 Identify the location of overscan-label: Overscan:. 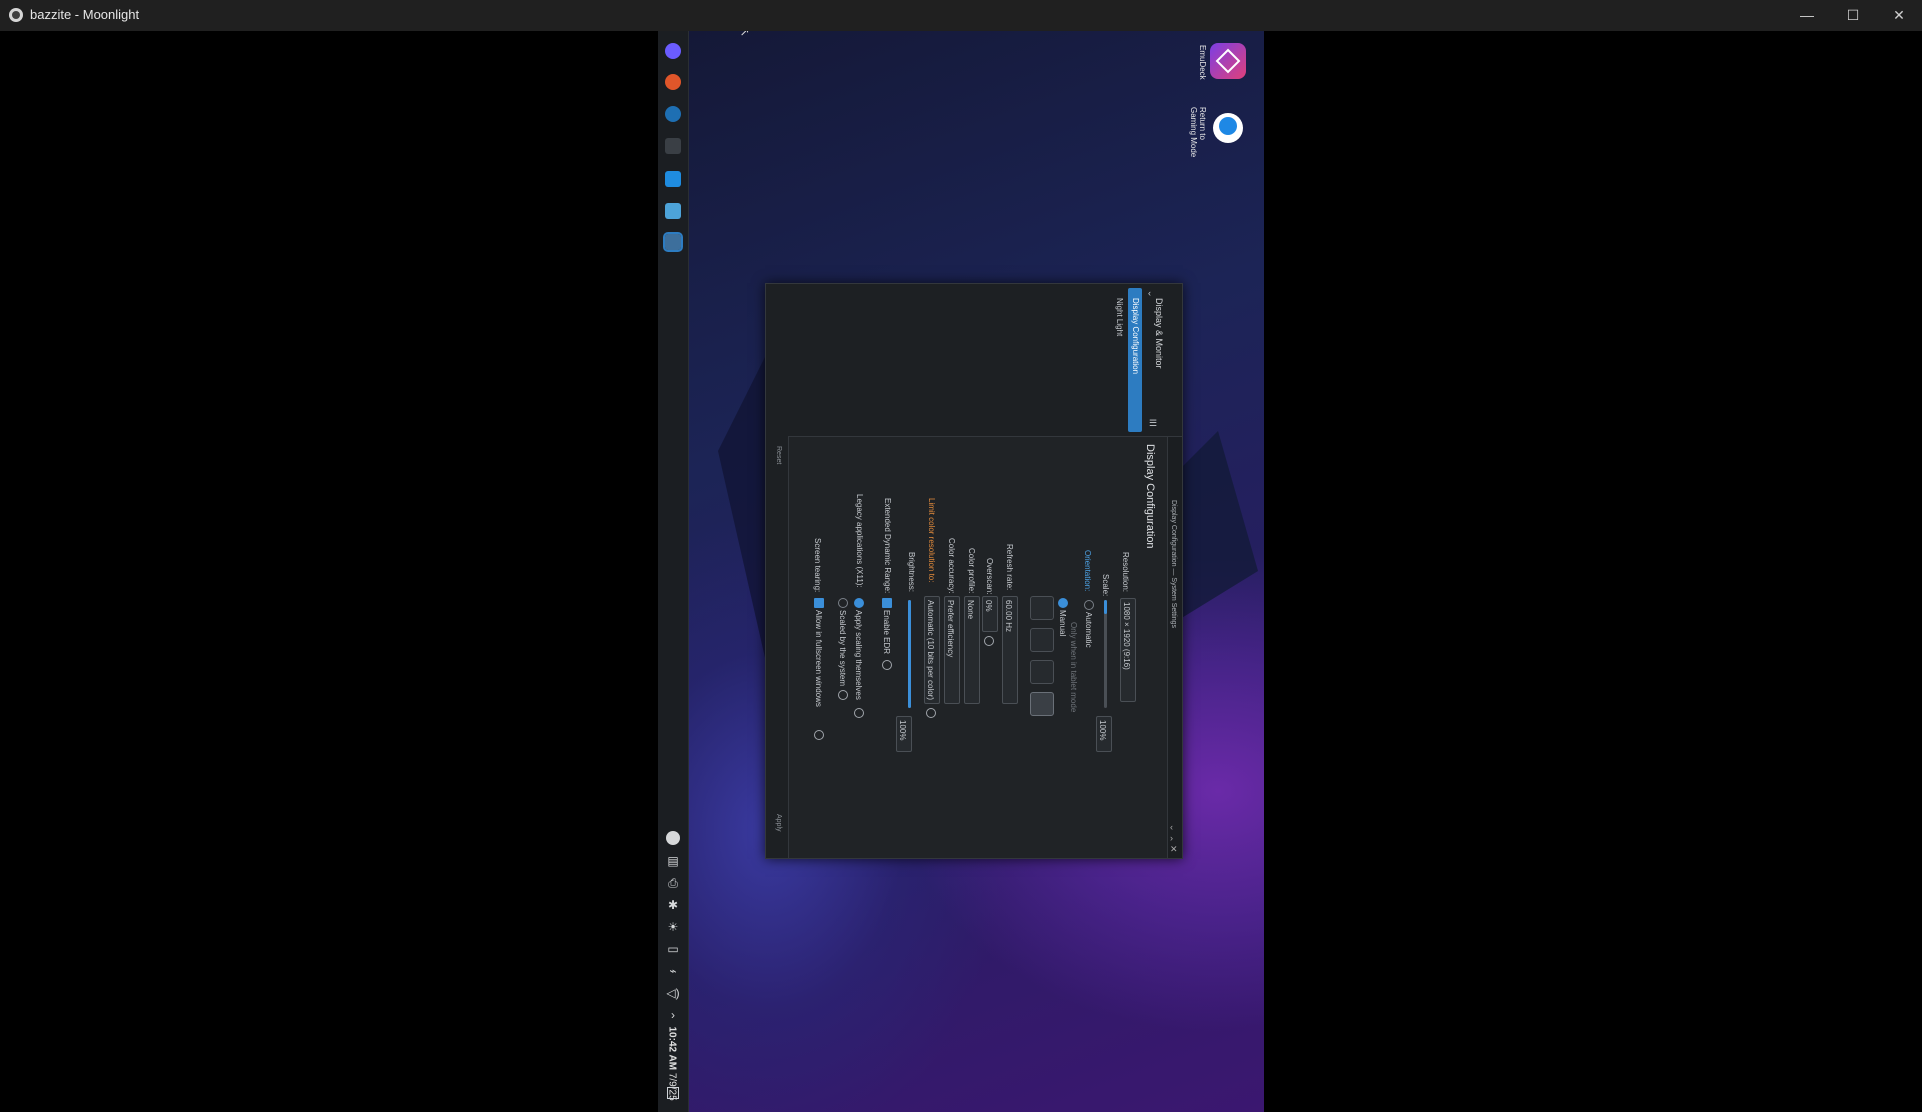
(989, 576).